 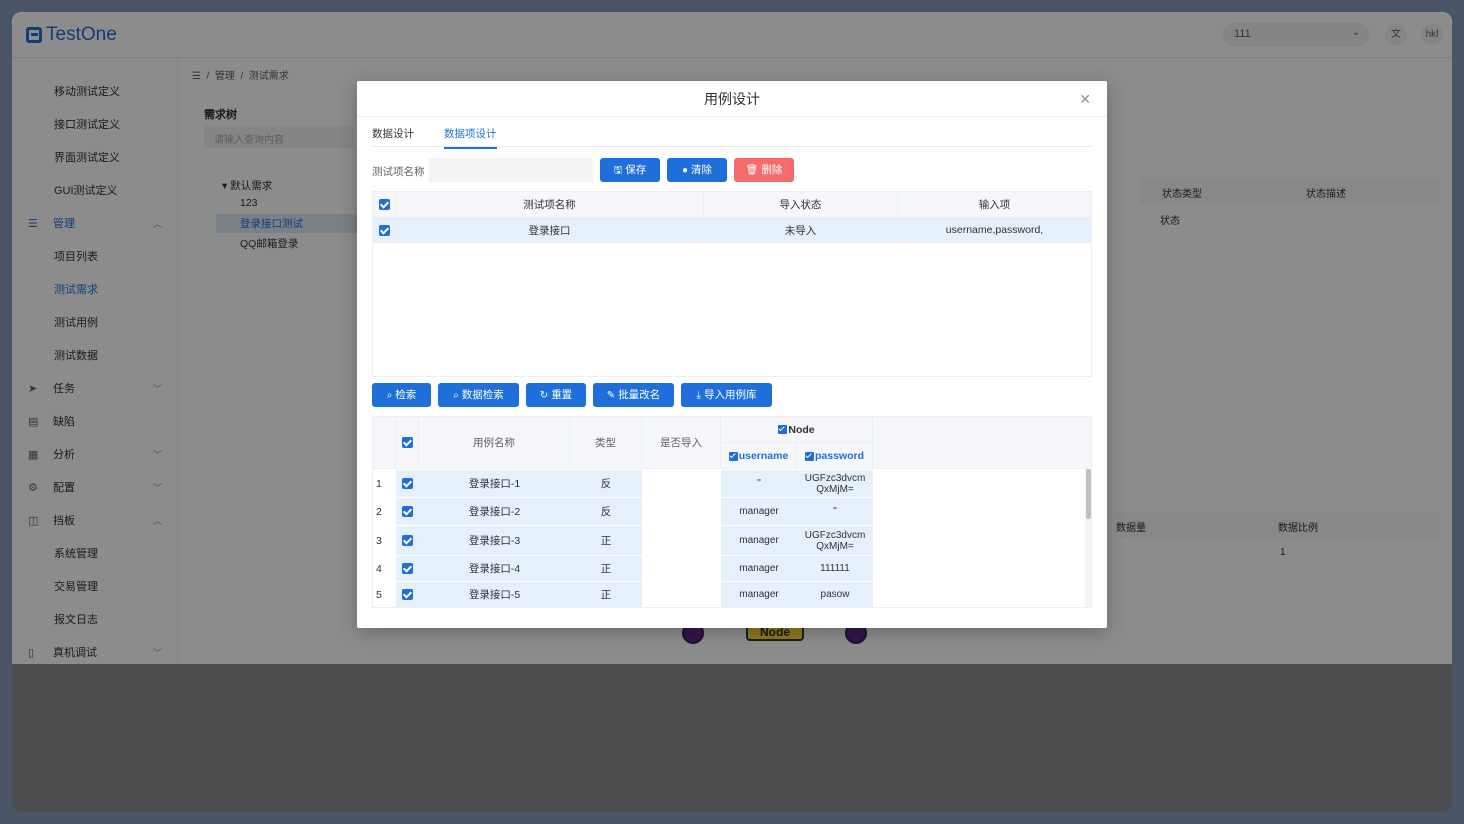 I want to click on test-item-name-cell: 登录接口, so click(x=550, y=230).